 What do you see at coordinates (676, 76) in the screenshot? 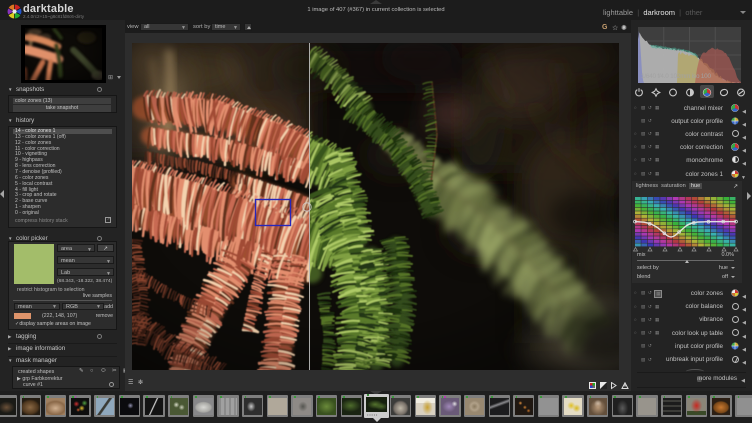
I see `svg-text: 1/640 f/4.0 102mm iso 100` at bounding box center [676, 76].